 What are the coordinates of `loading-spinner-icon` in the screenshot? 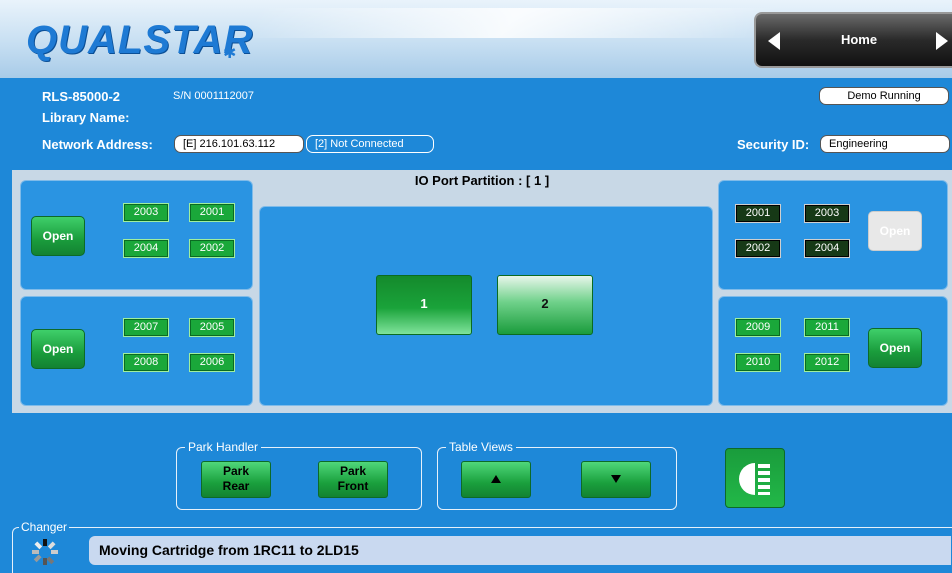 It's located at (45, 552).